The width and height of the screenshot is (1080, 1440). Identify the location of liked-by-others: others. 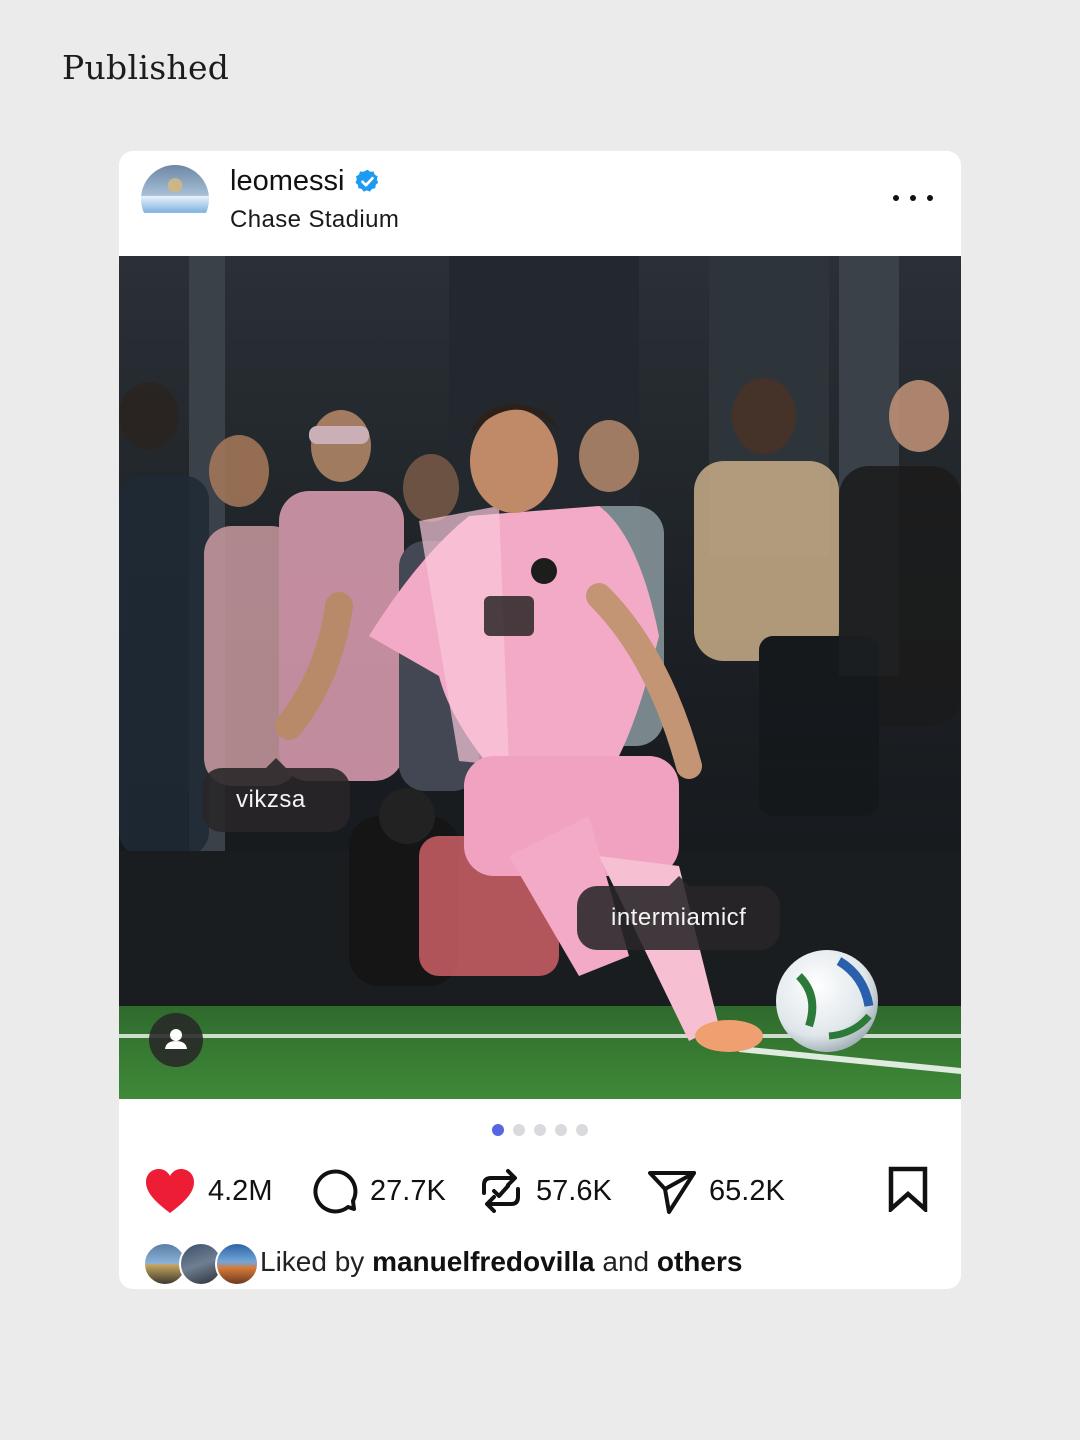
(700, 1261).